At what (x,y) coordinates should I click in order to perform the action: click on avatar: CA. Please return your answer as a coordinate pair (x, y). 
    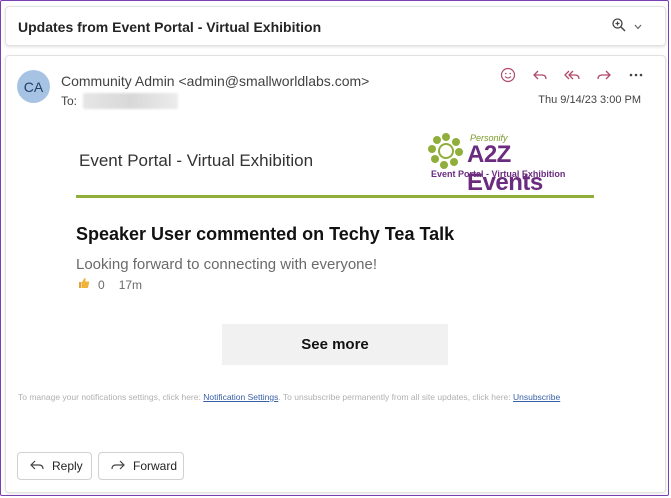
    Looking at the image, I should click on (33, 86).